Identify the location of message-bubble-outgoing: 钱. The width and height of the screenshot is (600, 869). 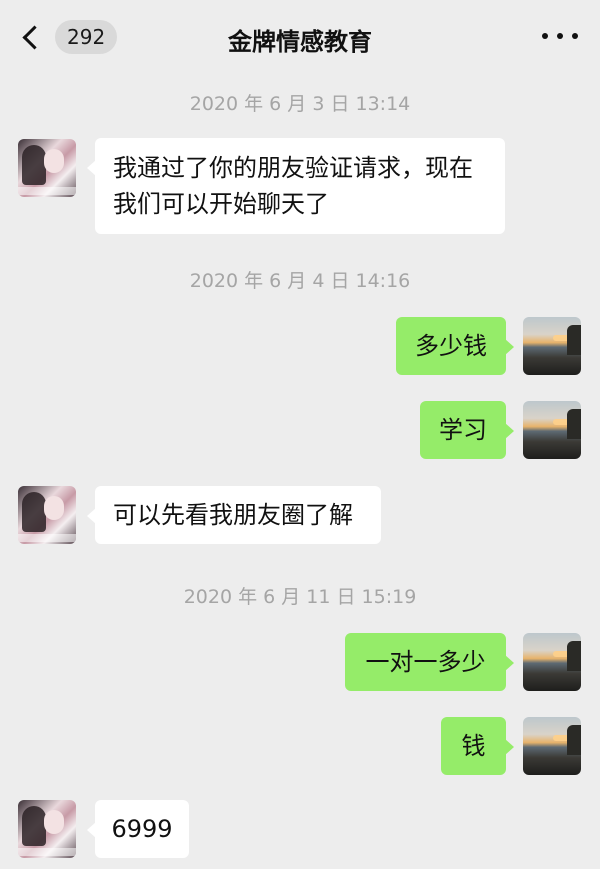
(477, 746).